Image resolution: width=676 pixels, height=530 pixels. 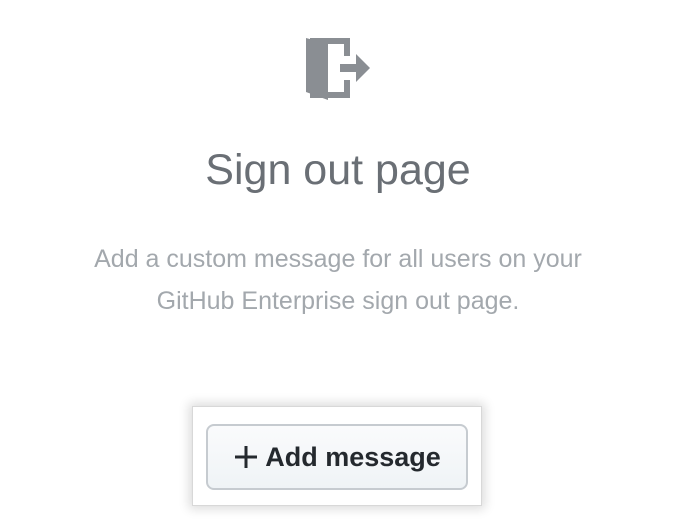 What do you see at coordinates (338, 170) in the screenshot?
I see `page-title: Sign out page` at bounding box center [338, 170].